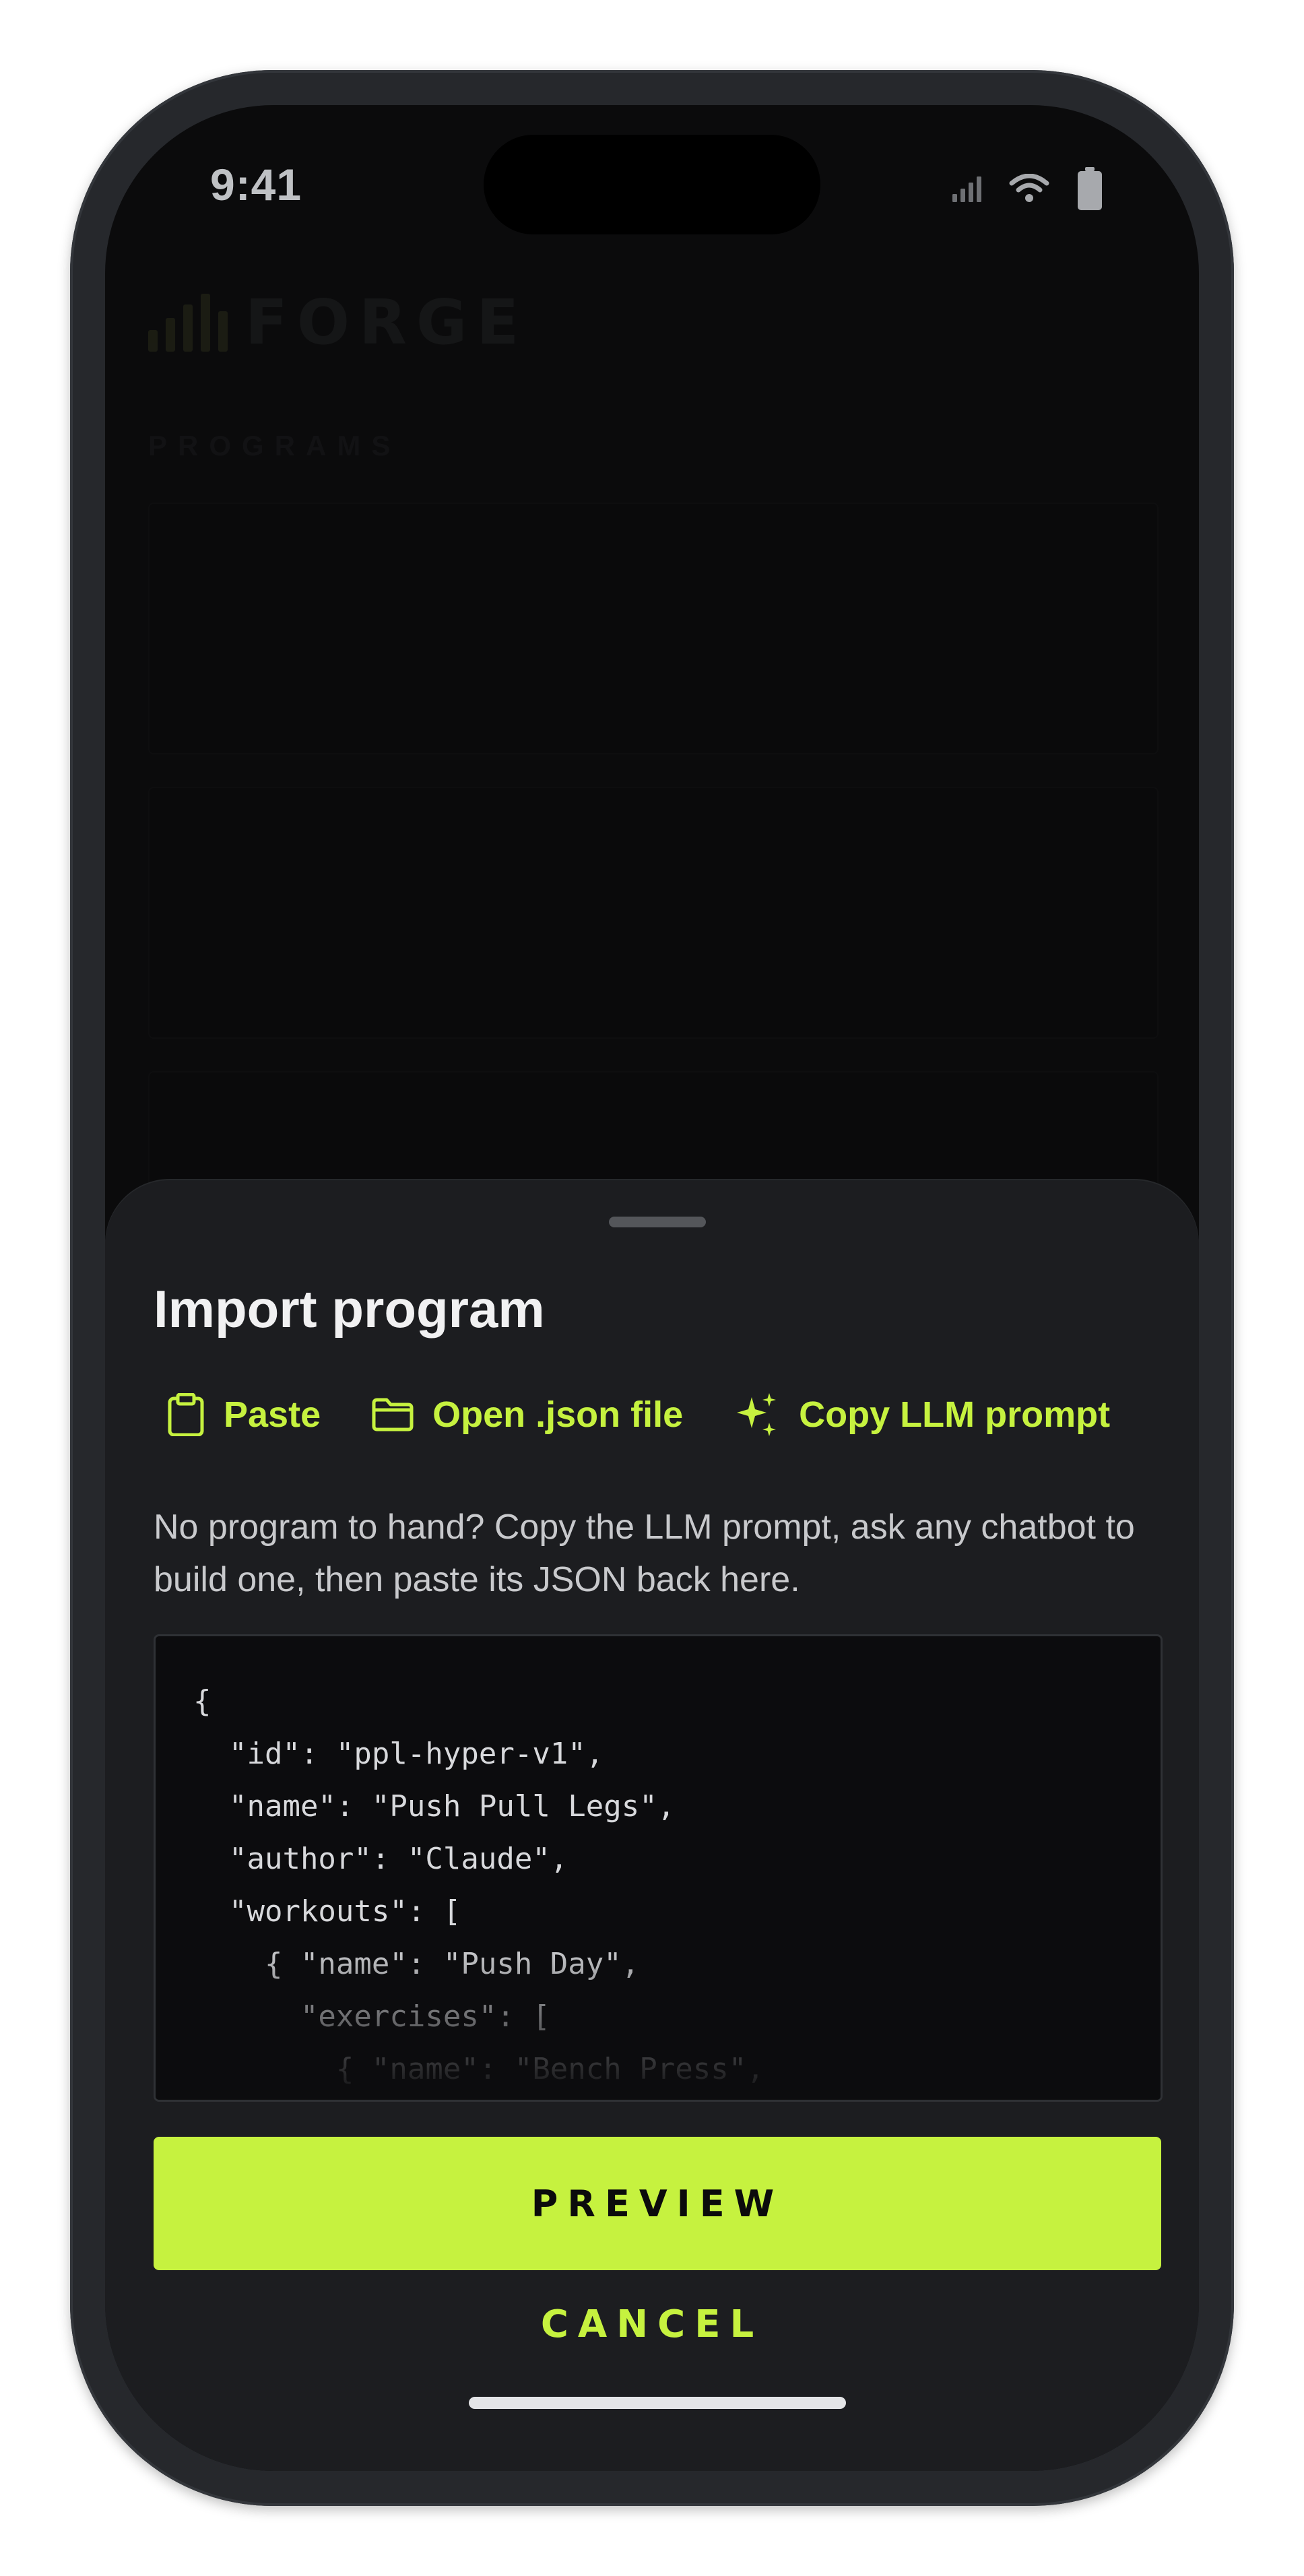 This screenshot has width=1304, height=2576. I want to click on app-logo: FORGE, so click(338, 322).